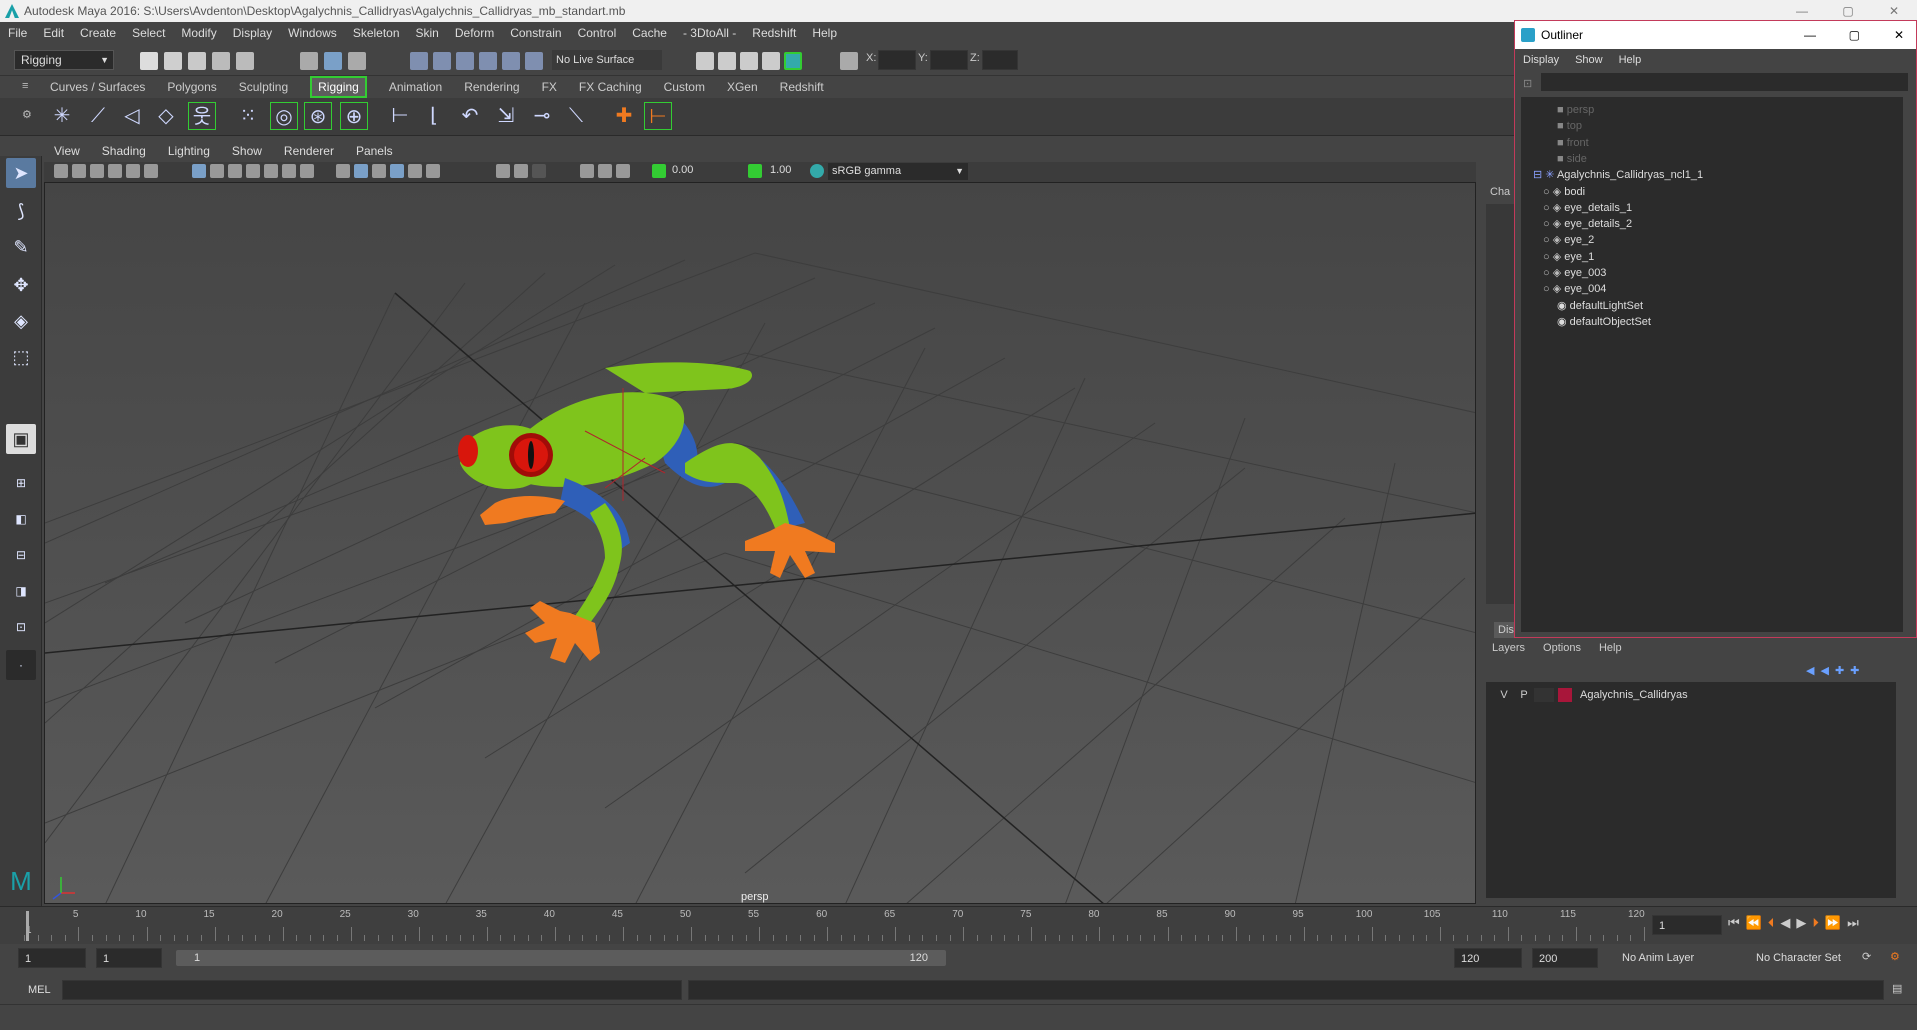 The width and height of the screenshot is (1917, 1030). What do you see at coordinates (53, 33) in the screenshot?
I see `menu-edit: Edit` at bounding box center [53, 33].